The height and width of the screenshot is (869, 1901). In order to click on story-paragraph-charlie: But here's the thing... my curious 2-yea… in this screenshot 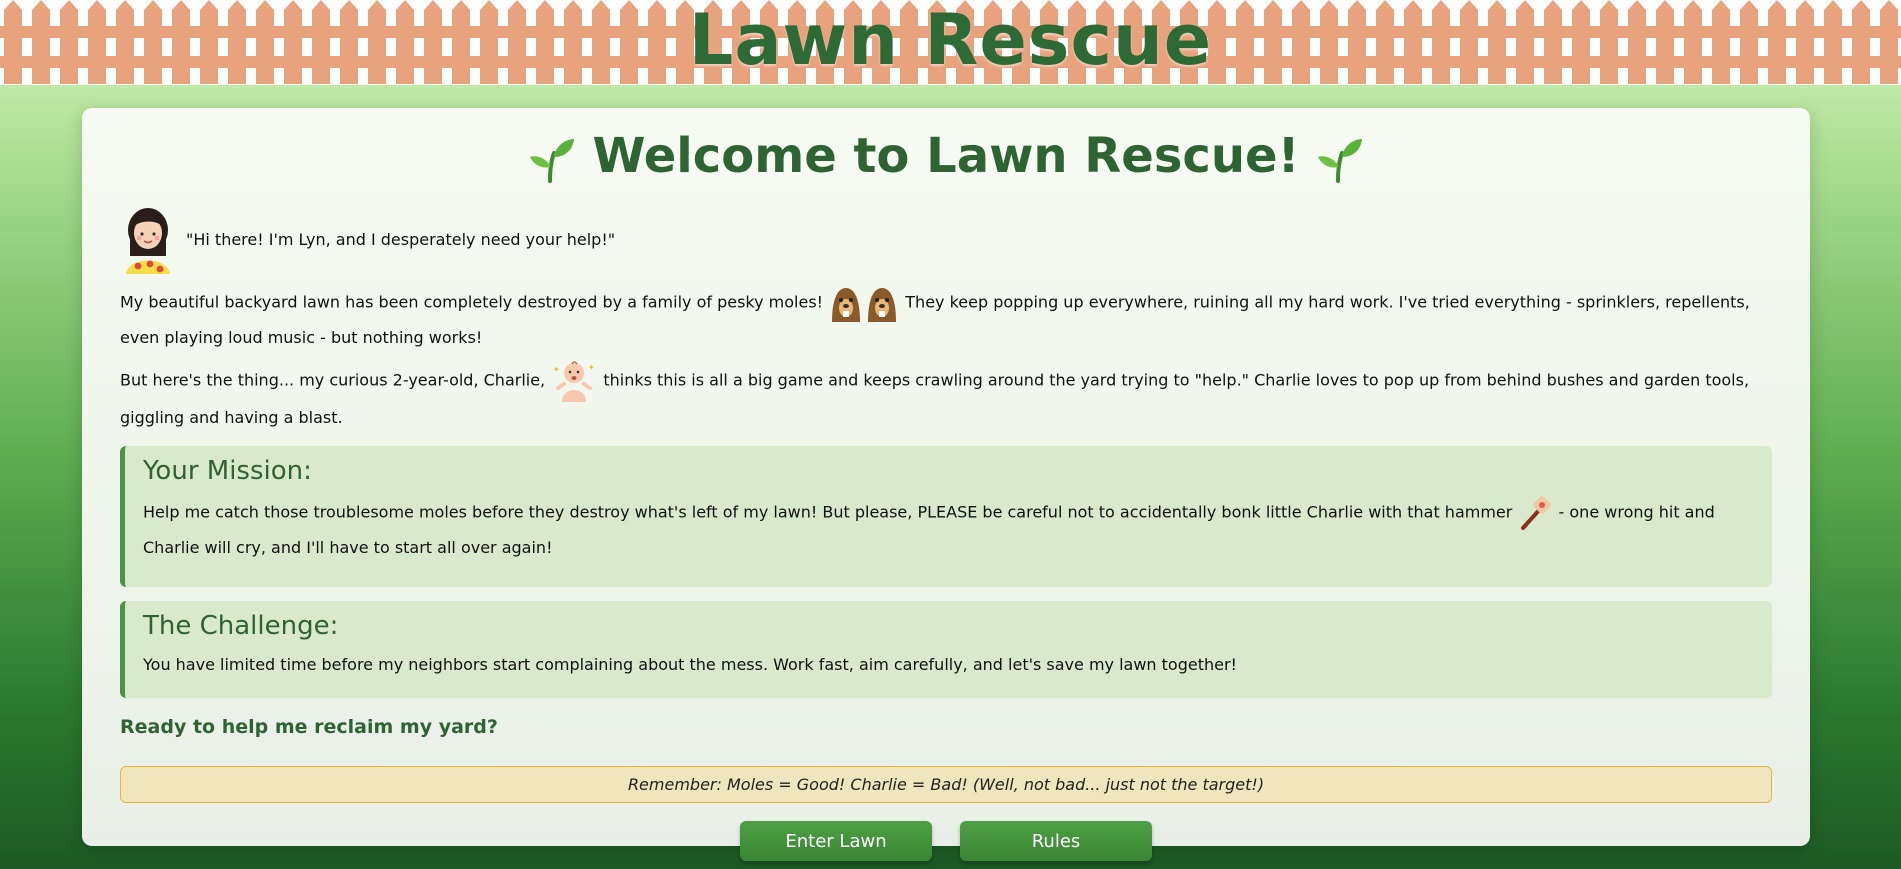, I will do `click(946, 397)`.